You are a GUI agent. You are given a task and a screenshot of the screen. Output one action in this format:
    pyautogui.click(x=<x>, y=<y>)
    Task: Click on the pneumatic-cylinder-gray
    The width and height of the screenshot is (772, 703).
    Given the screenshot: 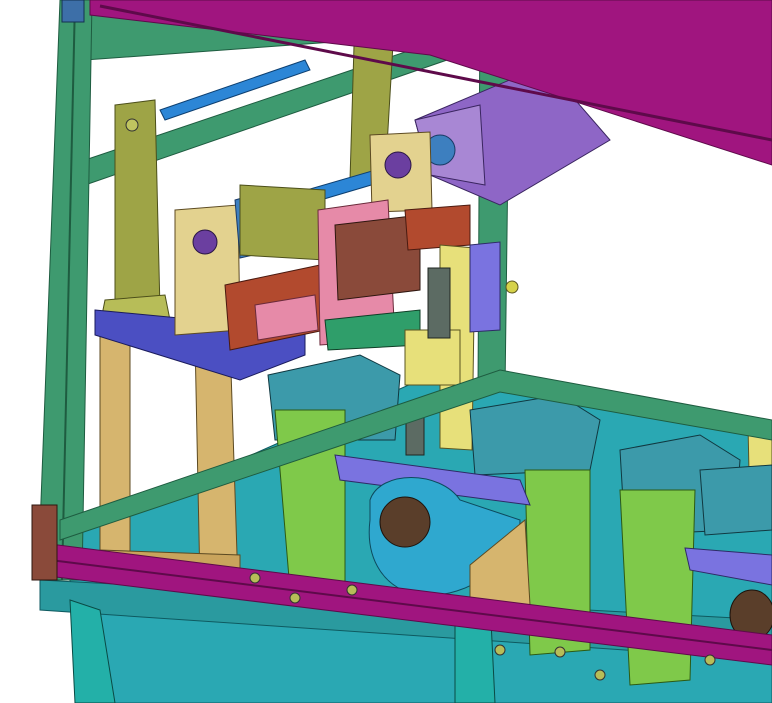 What is the action you would take?
    pyautogui.click(x=439, y=303)
    